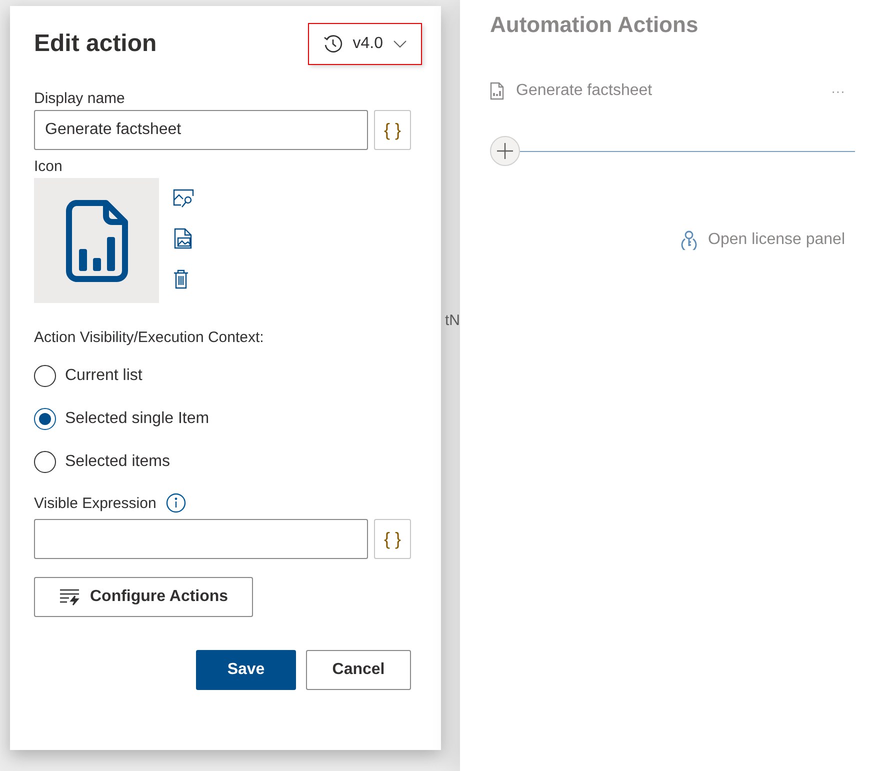 This screenshot has height=771, width=875. Describe the element at coordinates (662, 91) in the screenshot. I see `action-label: Generate factsheet` at that location.